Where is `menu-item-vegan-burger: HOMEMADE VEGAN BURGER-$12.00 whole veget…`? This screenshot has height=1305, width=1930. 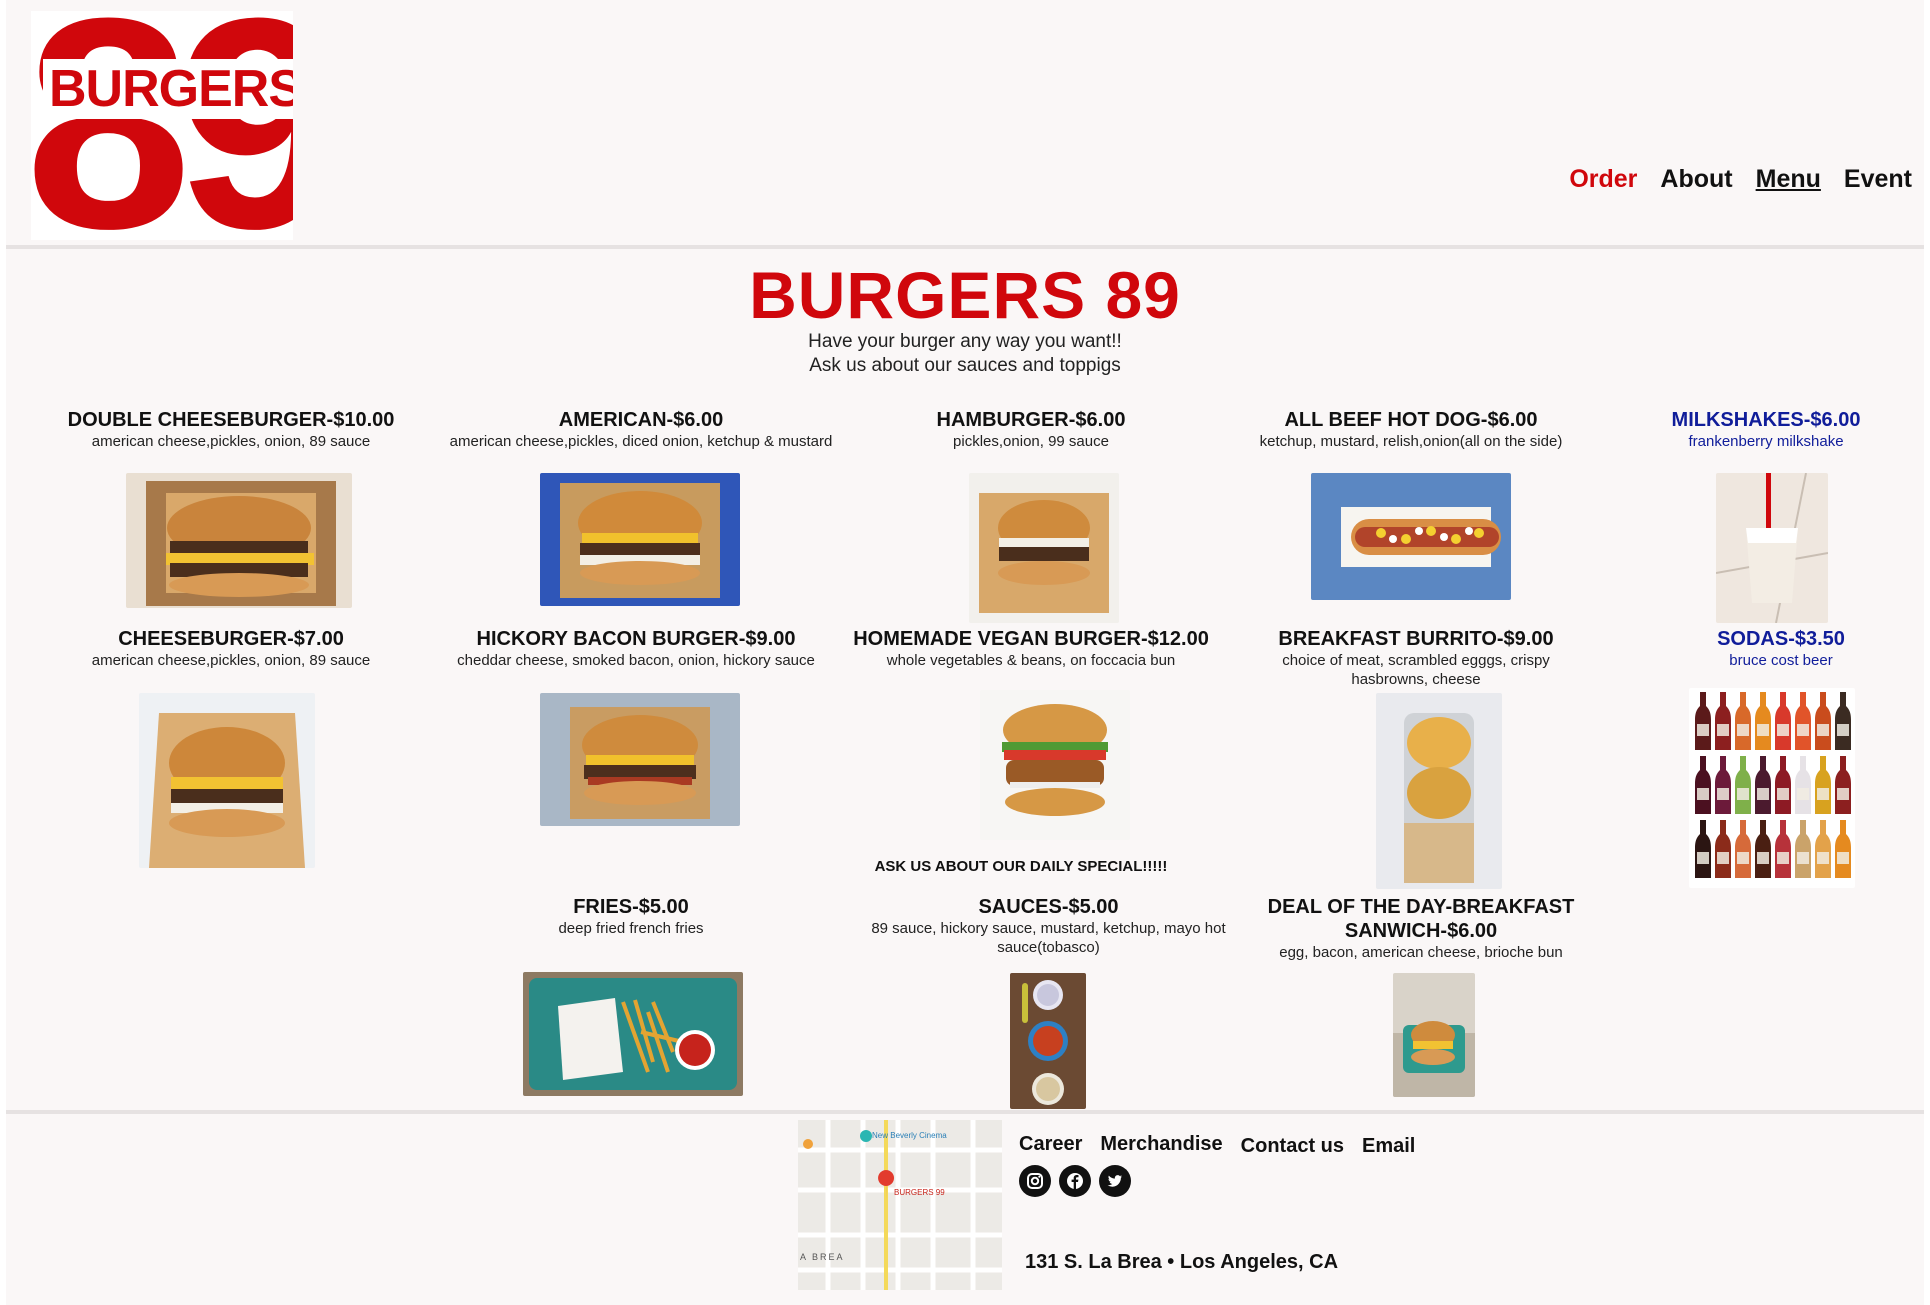
menu-item-vegan-burger: HOMEMADE VEGAN BURGER-$12.00 whole veget… is located at coordinates (1031, 648).